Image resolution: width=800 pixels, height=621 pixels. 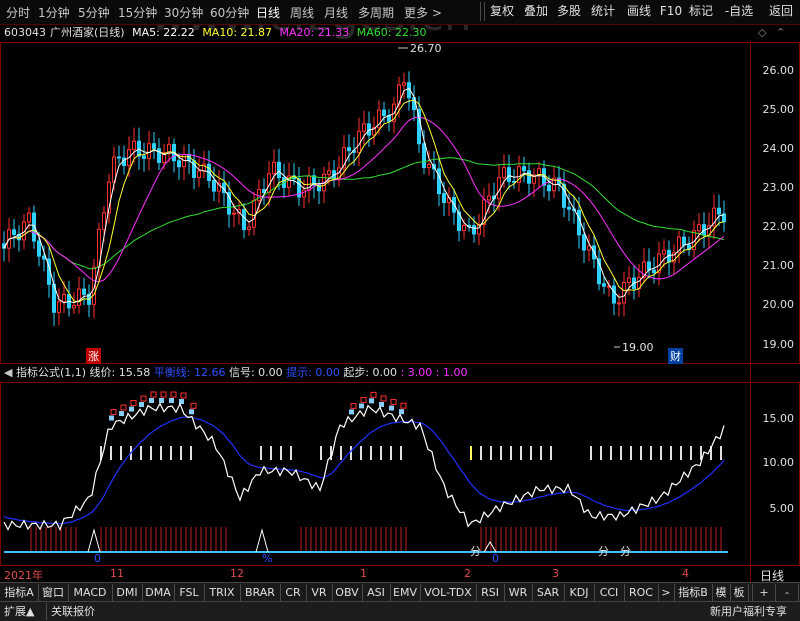 I want to click on watchlist-button-main: -自选, so click(x=738, y=11).